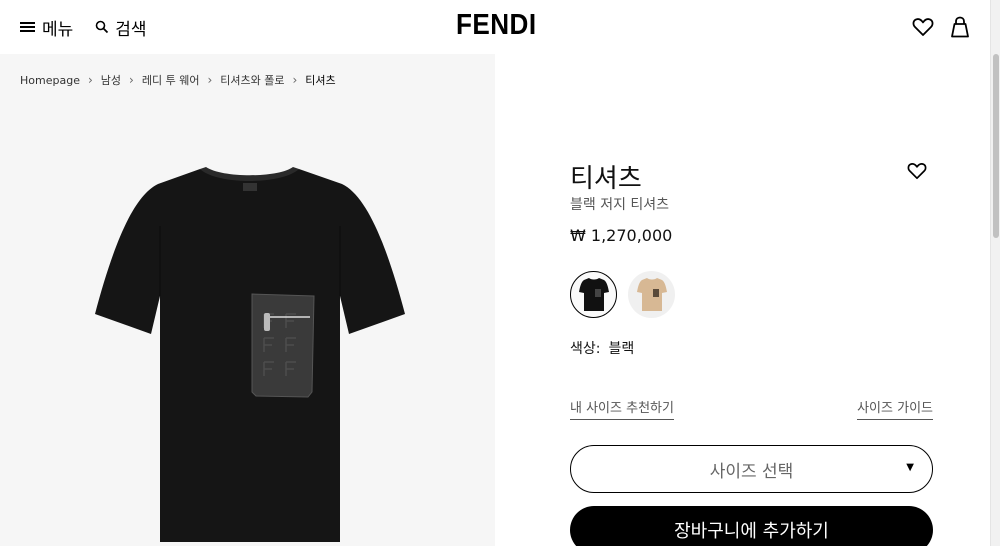 This screenshot has width=1000, height=546. I want to click on add-to-cart-label: 장바구니에 추가하기, so click(751, 531).